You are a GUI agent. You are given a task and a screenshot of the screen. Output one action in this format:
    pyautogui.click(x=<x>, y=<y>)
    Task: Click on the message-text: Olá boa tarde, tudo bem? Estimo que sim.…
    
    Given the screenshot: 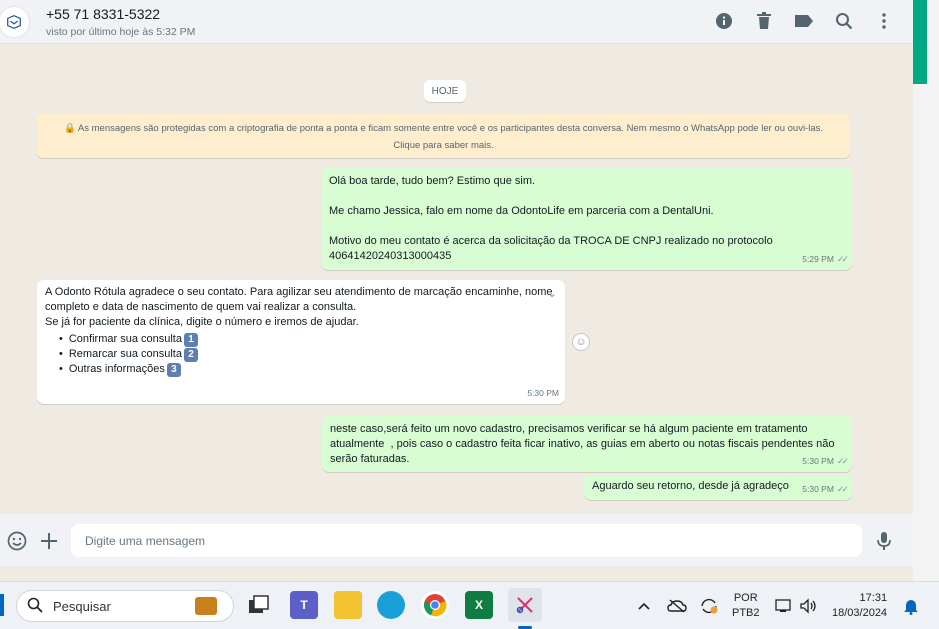 What is the action you would take?
    pyautogui.click(x=551, y=218)
    